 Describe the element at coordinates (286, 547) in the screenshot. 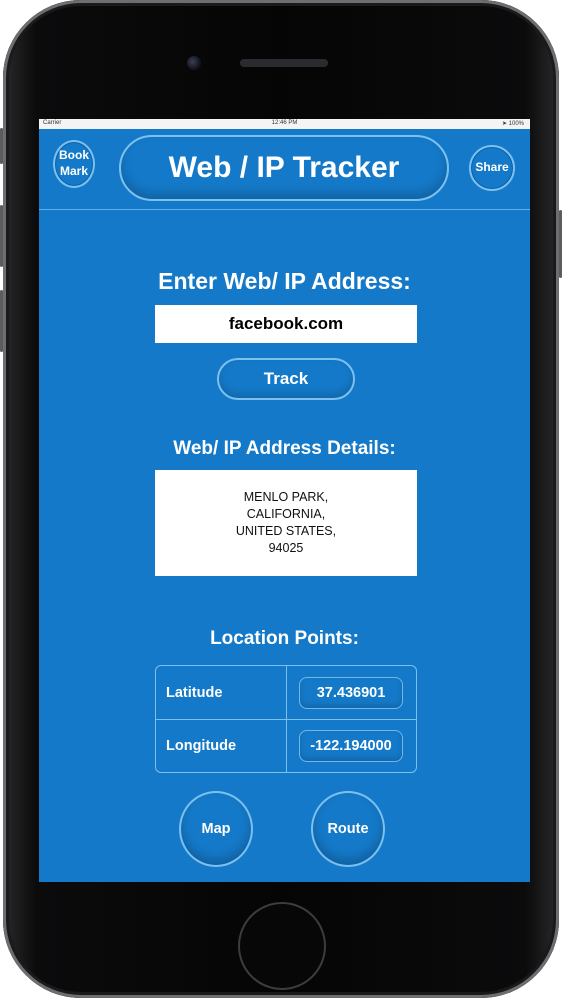

I see `details-line: 94025` at that location.